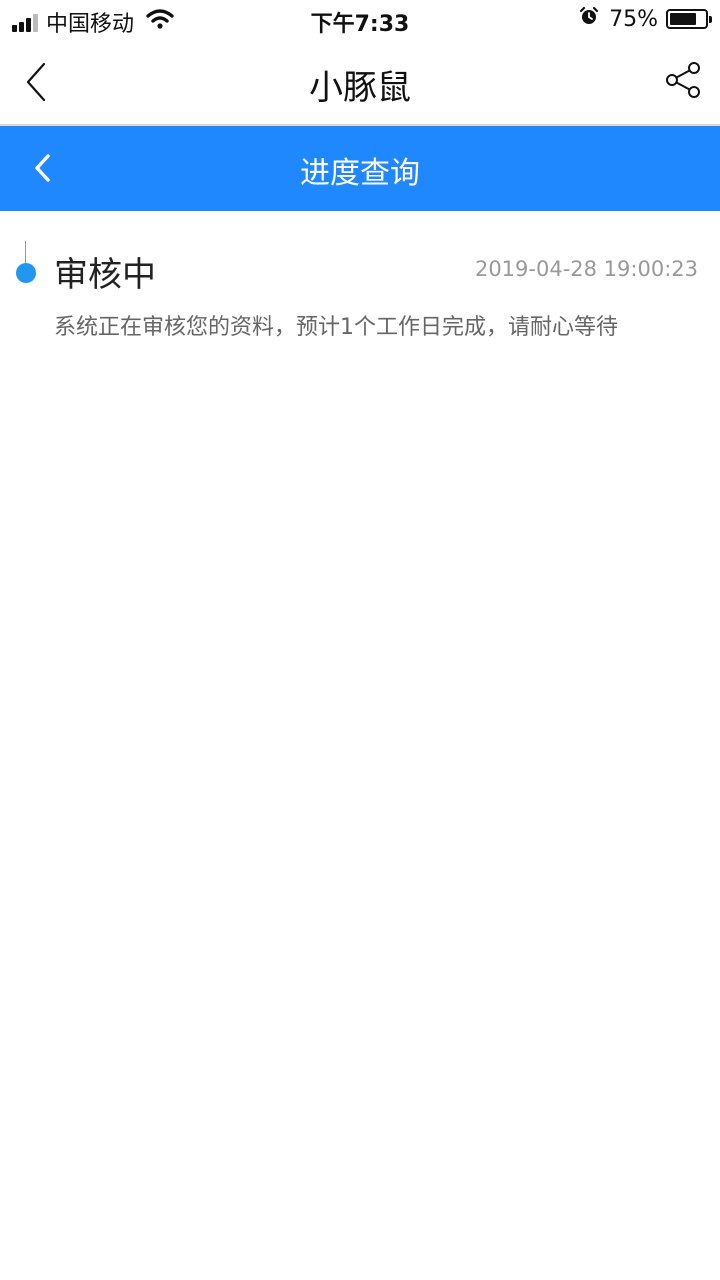 Image resolution: width=720 pixels, height=1280 pixels. Describe the element at coordinates (360, 20) in the screenshot. I see `status-bar: 中国移动 下午7:33 75%` at that location.